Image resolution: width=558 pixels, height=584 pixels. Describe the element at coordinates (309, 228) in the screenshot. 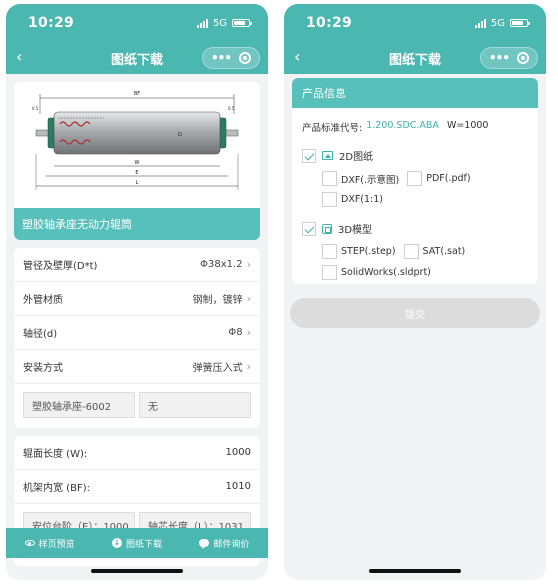

I see `group-3d-checkbox` at that location.